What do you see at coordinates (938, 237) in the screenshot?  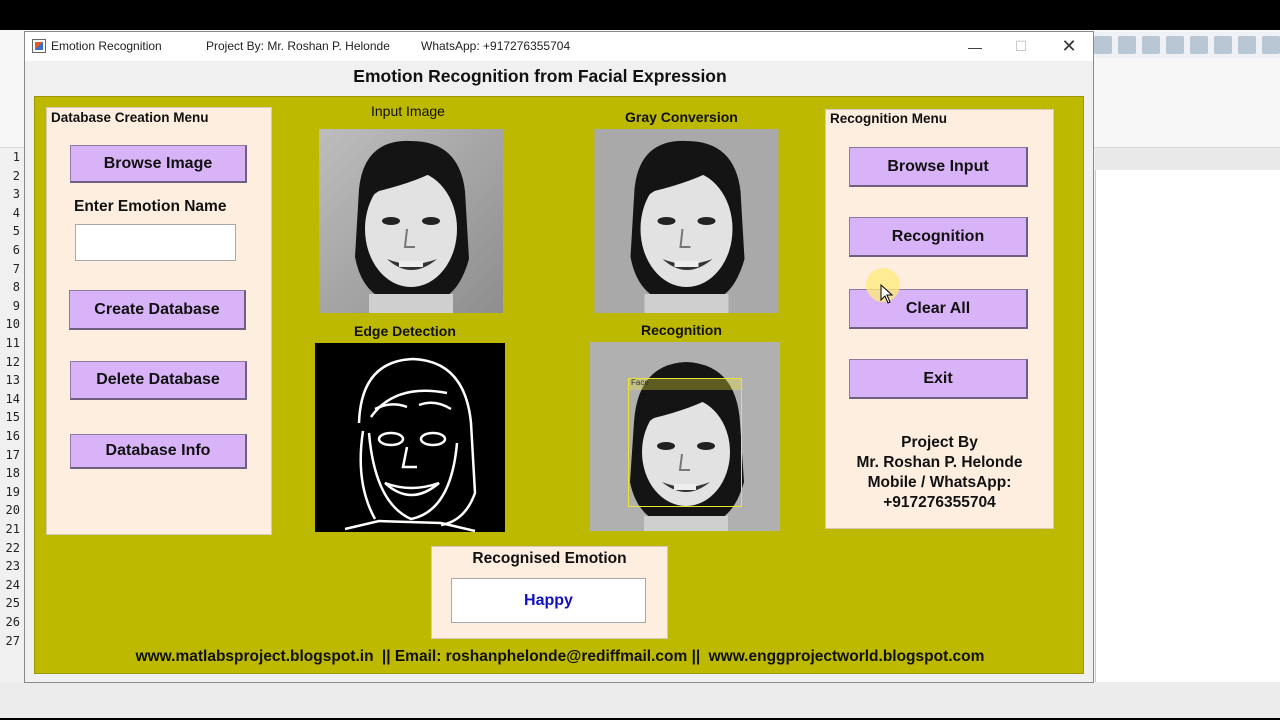 I see `recognition-button: Recognition` at bounding box center [938, 237].